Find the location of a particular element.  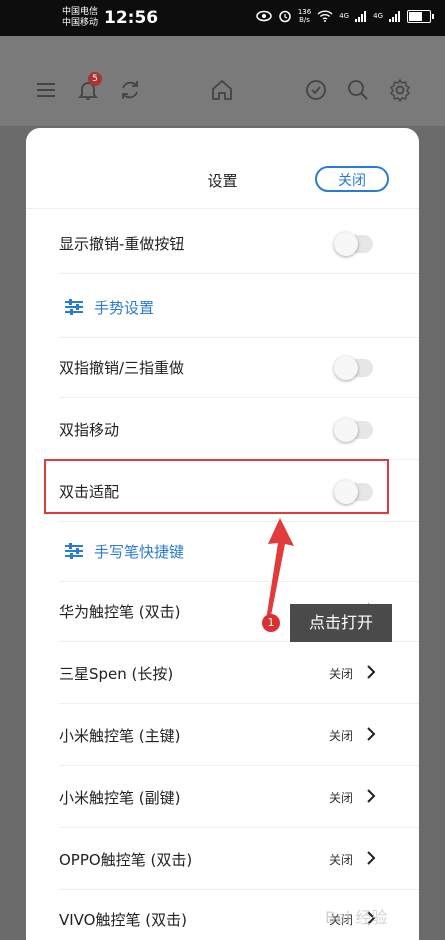

step-number-badge: 1 is located at coordinates (271, 623).